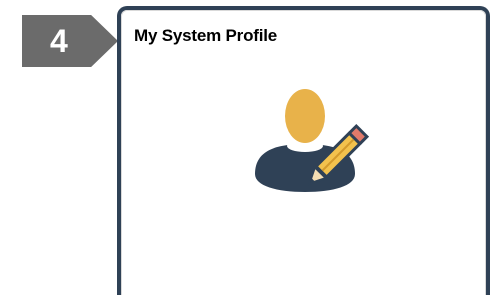 The width and height of the screenshot is (500, 295). Describe the element at coordinates (59, 41) in the screenshot. I see `step-number: 4` at that location.